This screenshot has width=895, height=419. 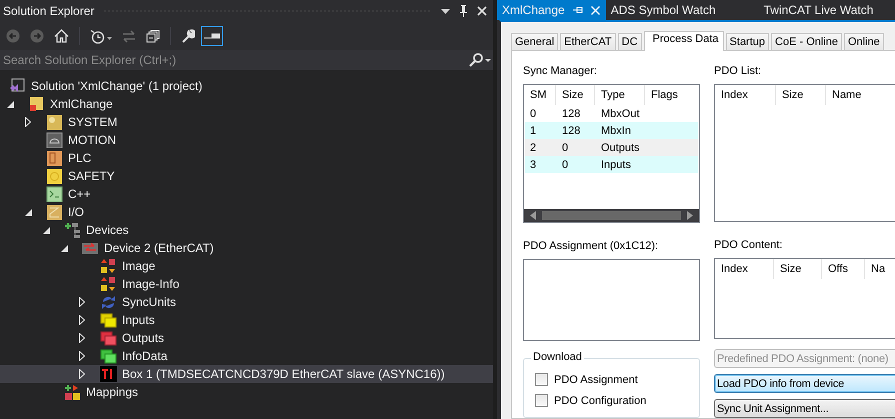 I want to click on network-card-icon, so click(x=90, y=248).